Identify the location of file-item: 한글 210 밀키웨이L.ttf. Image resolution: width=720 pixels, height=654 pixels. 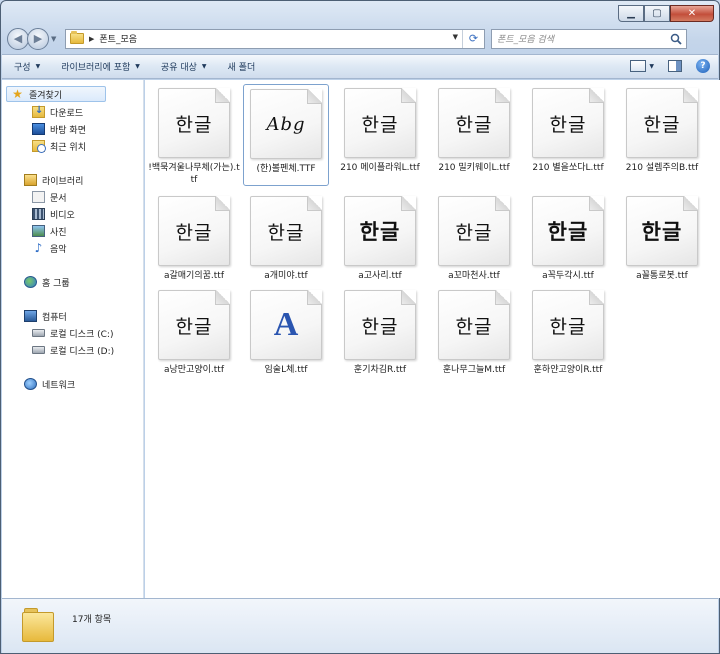
(474, 135).